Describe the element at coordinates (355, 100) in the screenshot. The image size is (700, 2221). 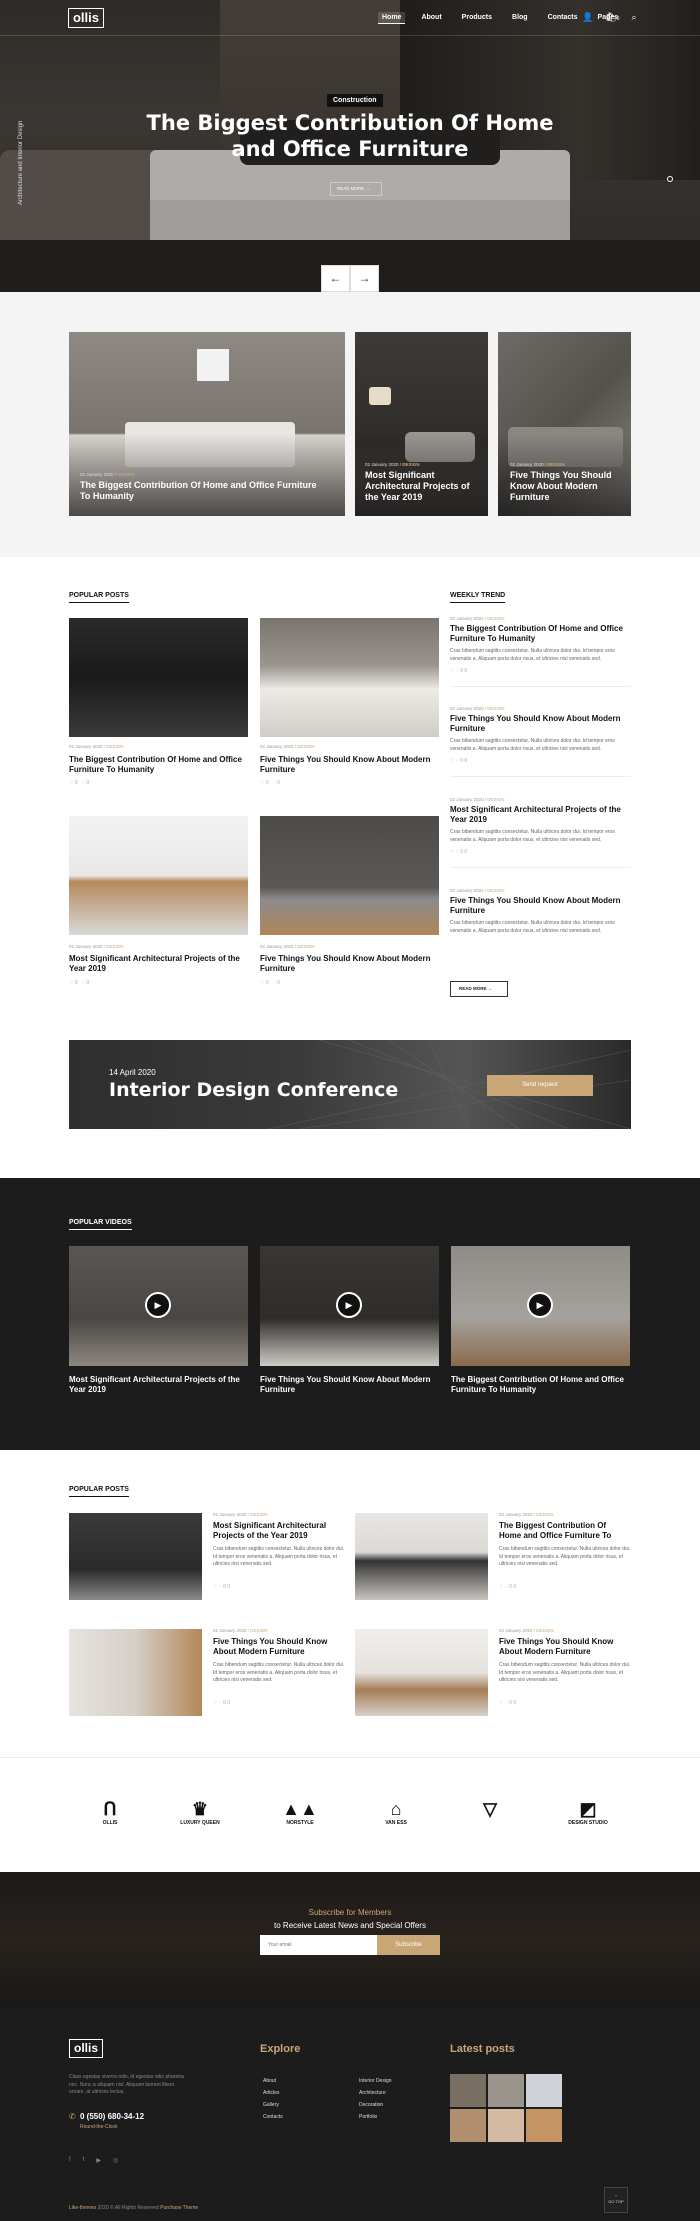
I see `hero-category-badge: Construction` at that location.